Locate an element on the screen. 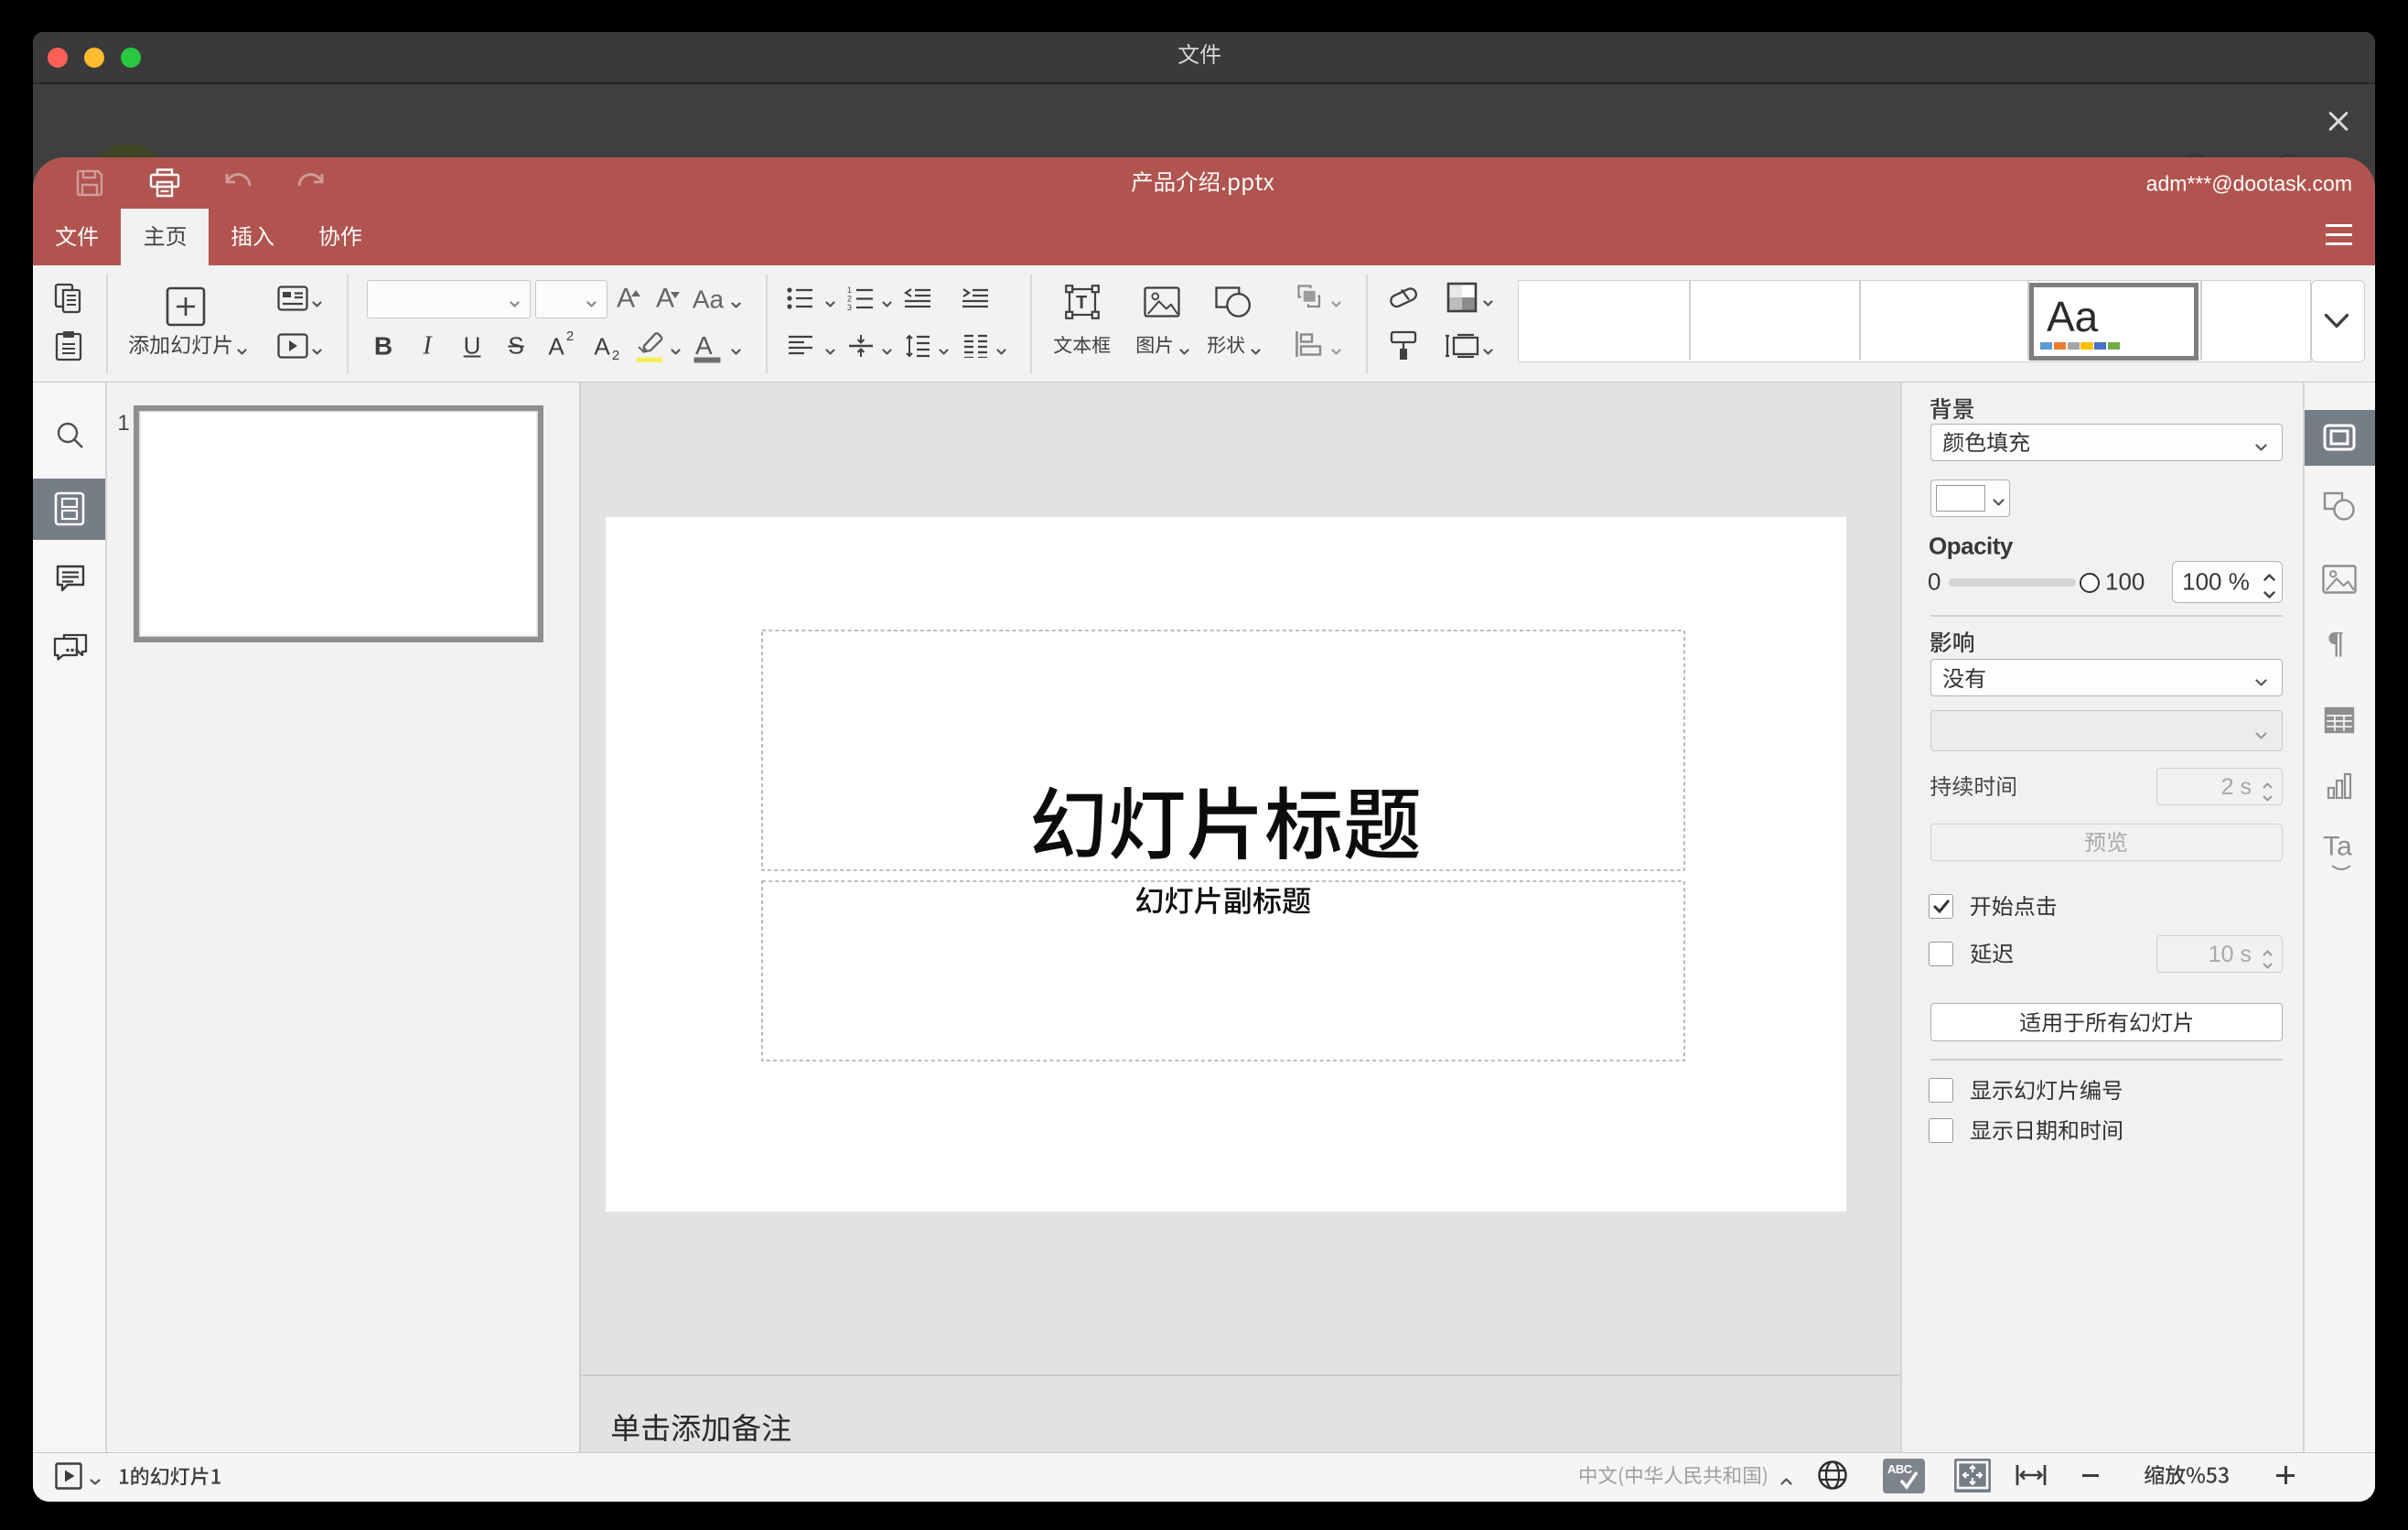  svg-text: A is located at coordinates (704, 346).